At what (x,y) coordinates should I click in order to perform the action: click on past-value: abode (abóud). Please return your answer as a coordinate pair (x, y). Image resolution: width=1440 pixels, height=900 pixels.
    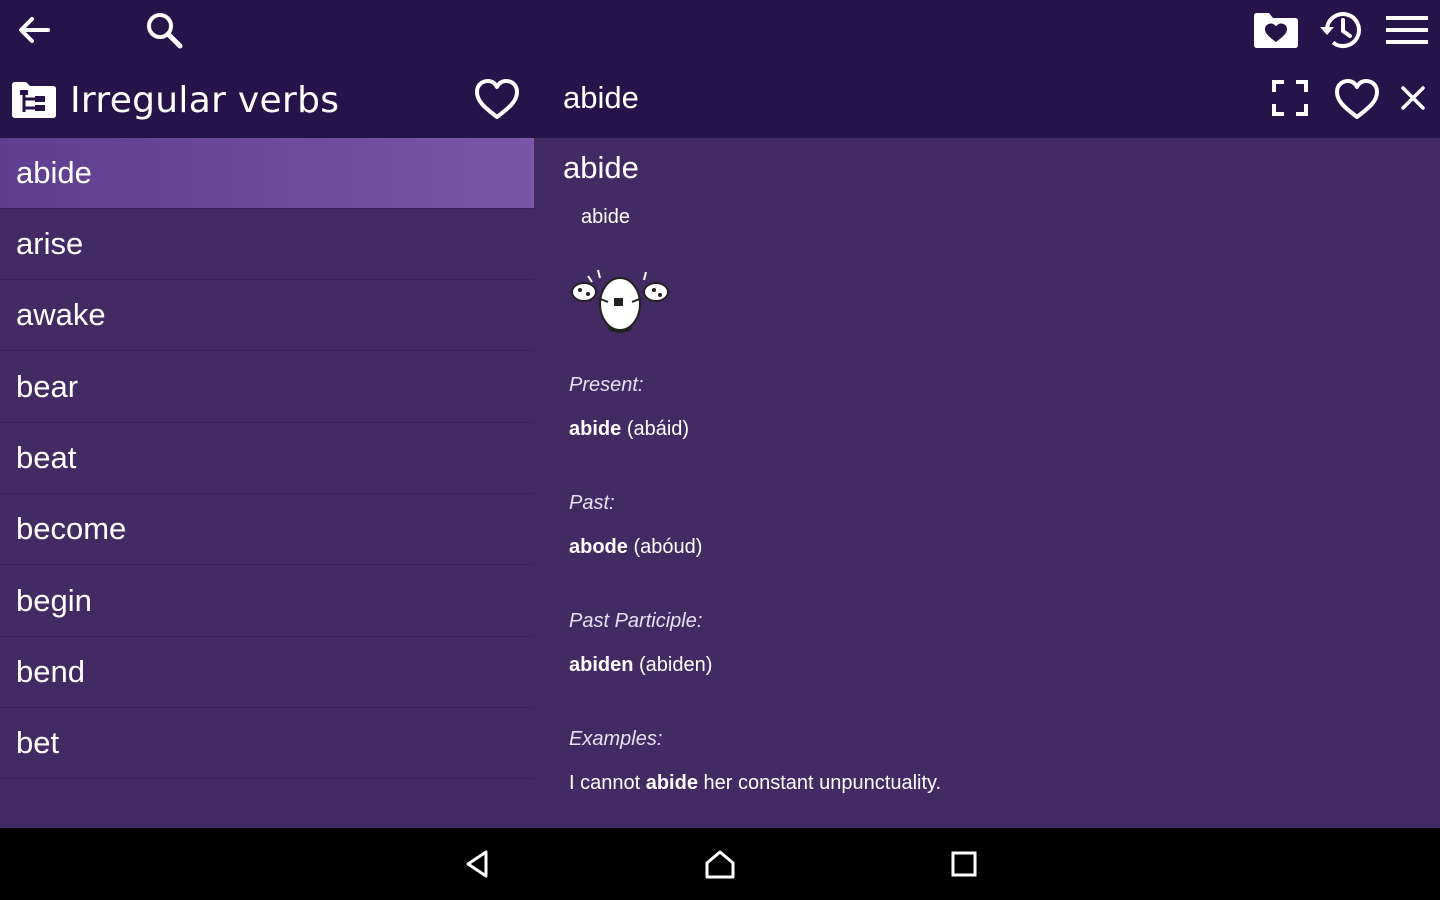
    Looking at the image, I should click on (635, 547).